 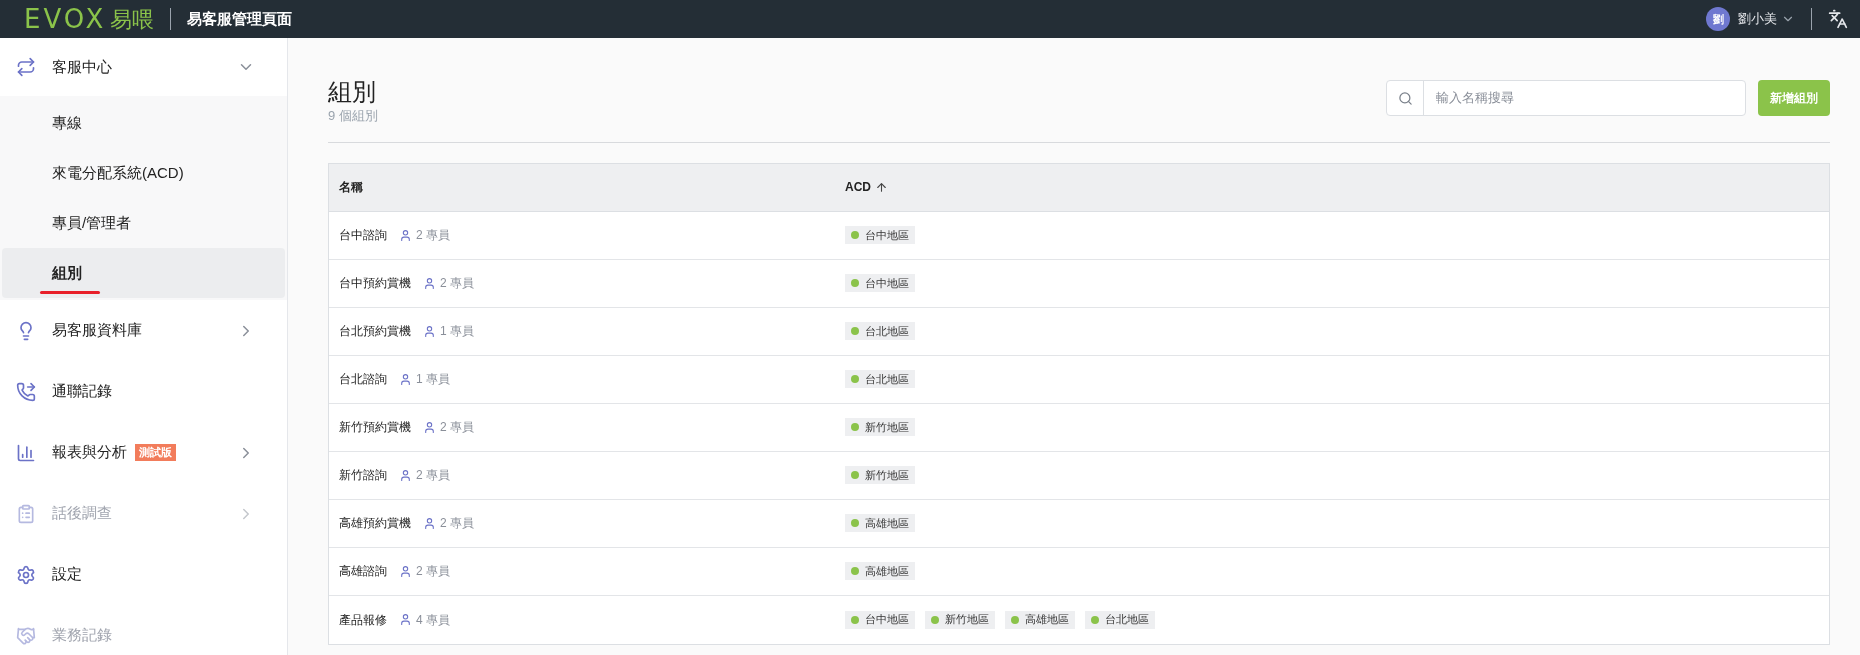 I want to click on search-input: 輸入名稱搜尋, so click(x=1584, y=98).